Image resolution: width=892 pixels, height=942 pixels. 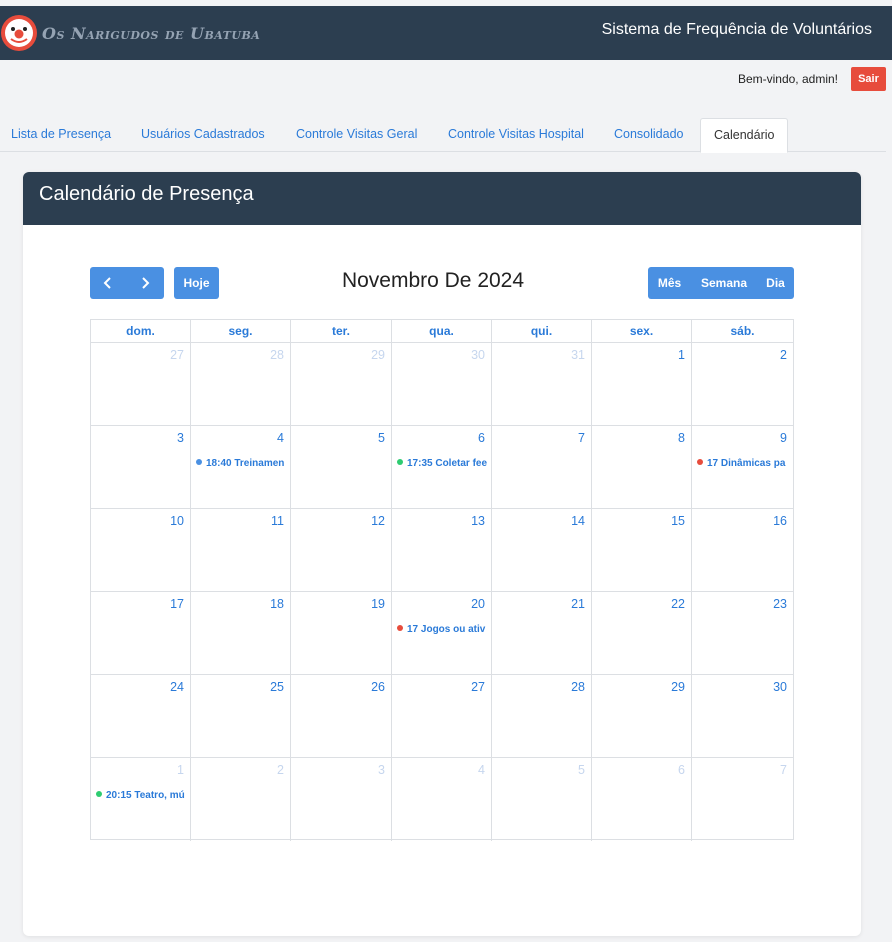 I want to click on view-week-button: Semana, so click(x=724, y=283).